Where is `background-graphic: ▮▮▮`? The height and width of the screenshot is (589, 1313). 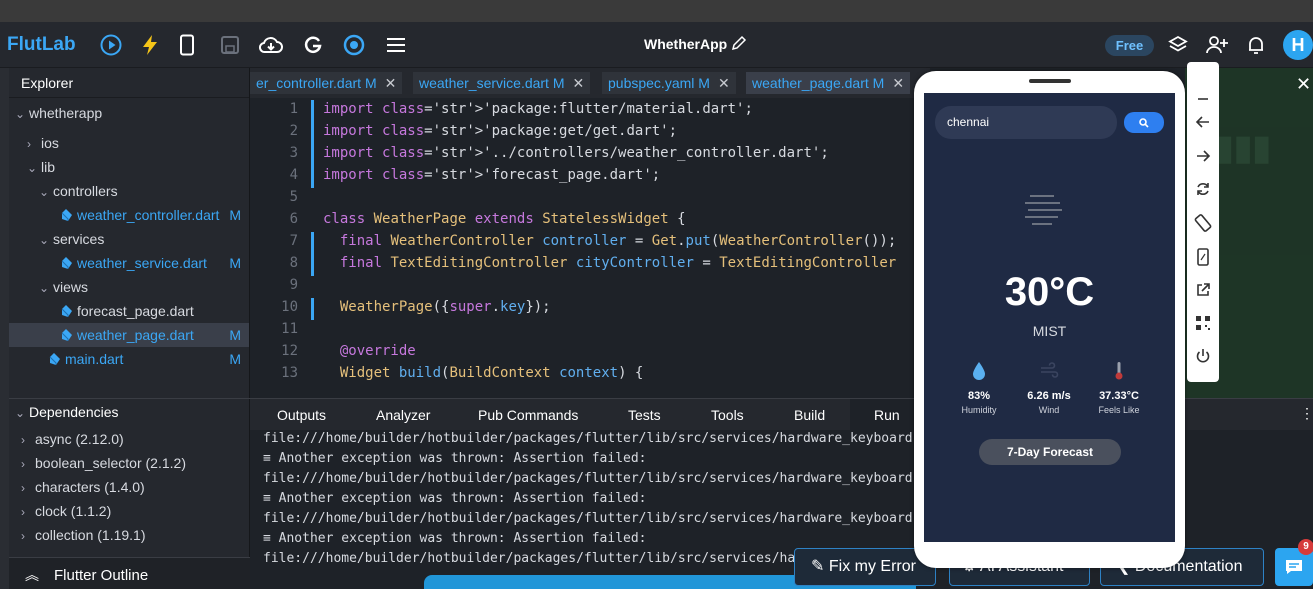
background-graphic: ▮▮▮ is located at coordinates (1243, 148).